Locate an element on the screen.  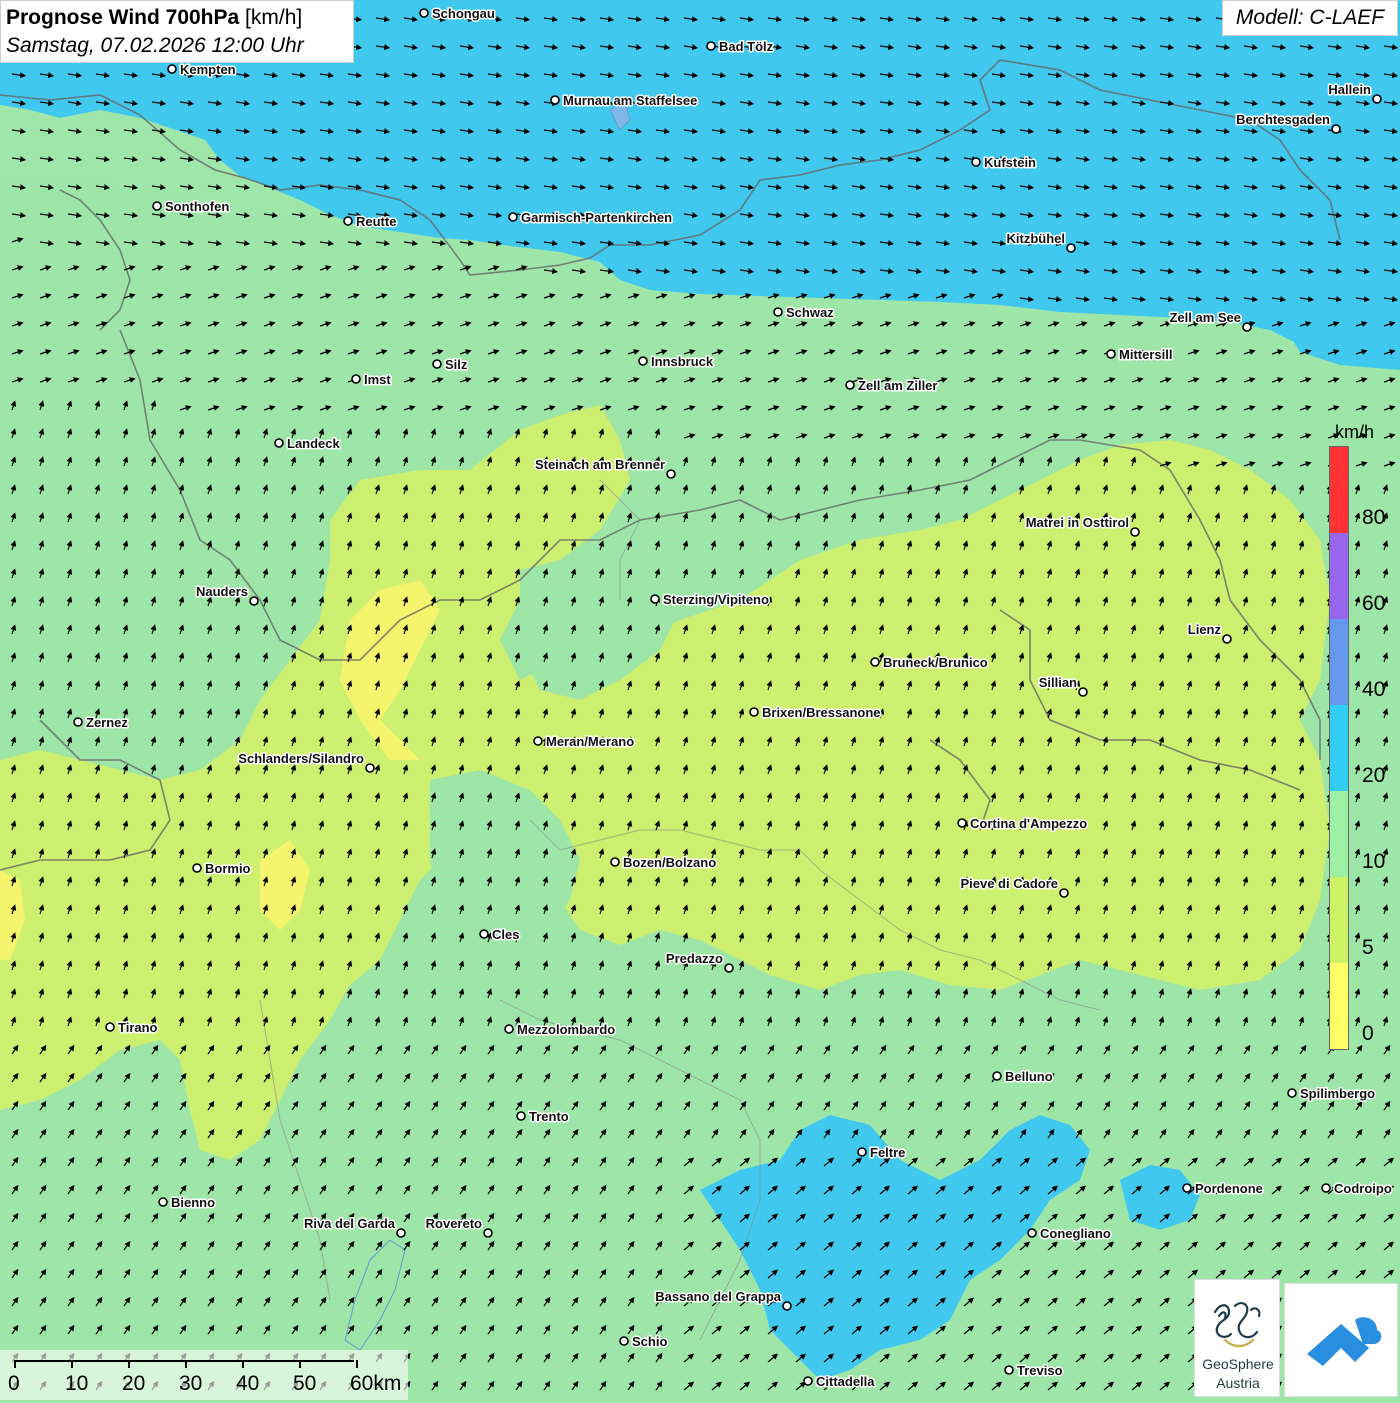
place-label: Treviso is located at coordinates (1040, 1370).